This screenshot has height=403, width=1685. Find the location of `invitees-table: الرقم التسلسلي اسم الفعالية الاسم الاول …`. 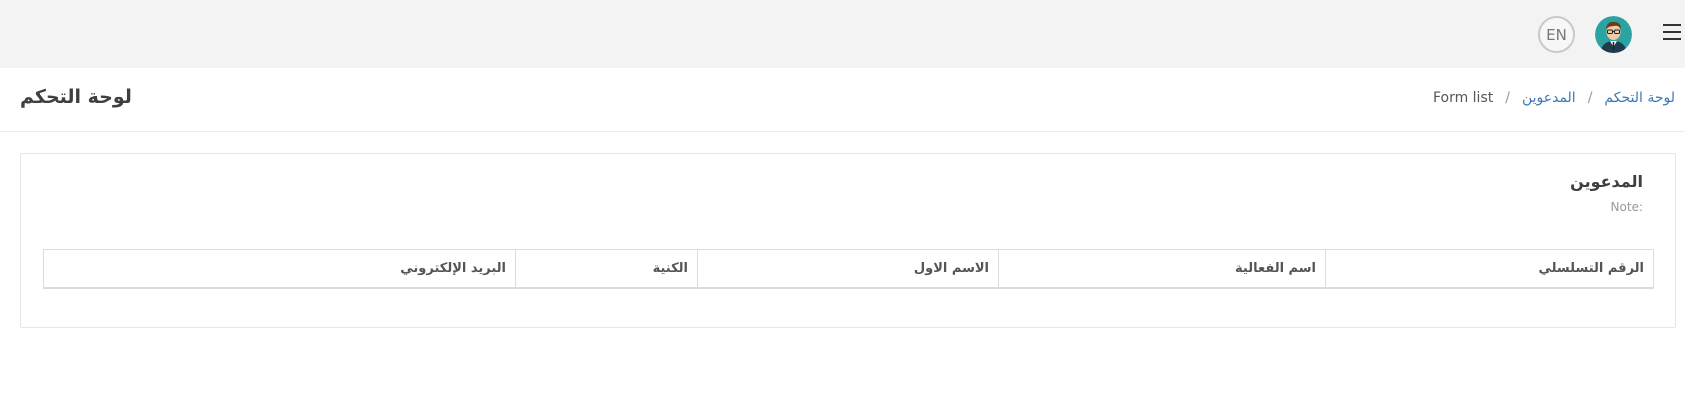

invitees-table: الرقم التسلسلي اسم الفعالية الاسم الاول … is located at coordinates (848, 269).